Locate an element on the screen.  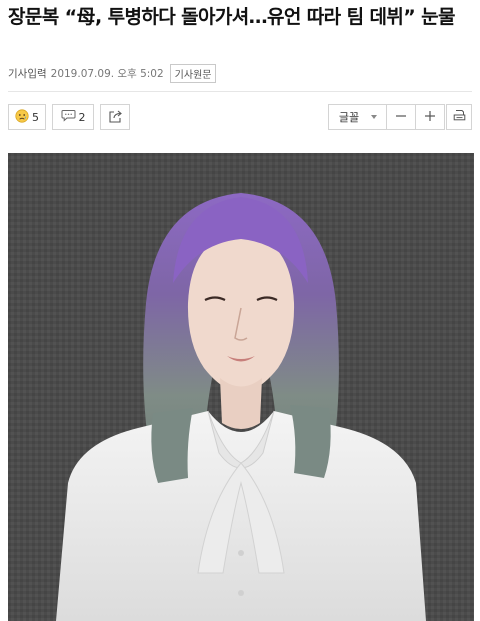
reaction-button: 5 is located at coordinates (27, 117).